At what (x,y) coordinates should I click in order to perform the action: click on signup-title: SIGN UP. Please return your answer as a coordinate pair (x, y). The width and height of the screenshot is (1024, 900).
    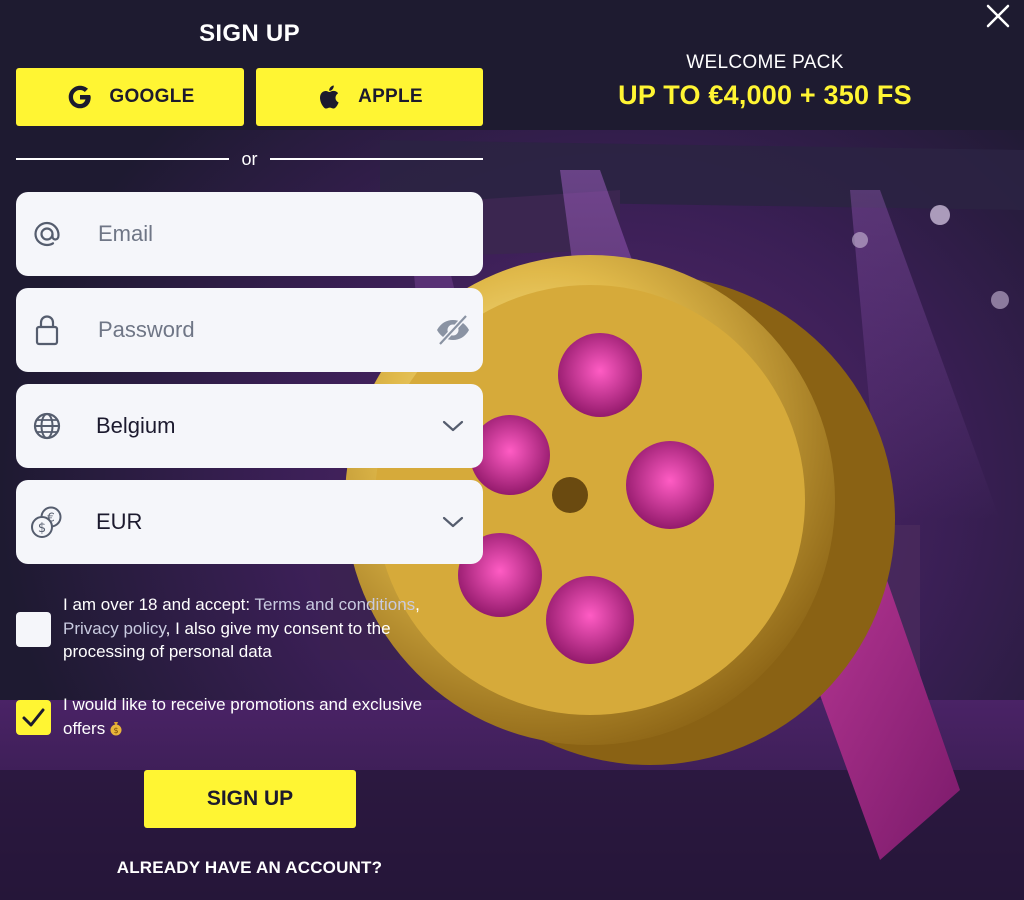
    Looking at the image, I should click on (249, 33).